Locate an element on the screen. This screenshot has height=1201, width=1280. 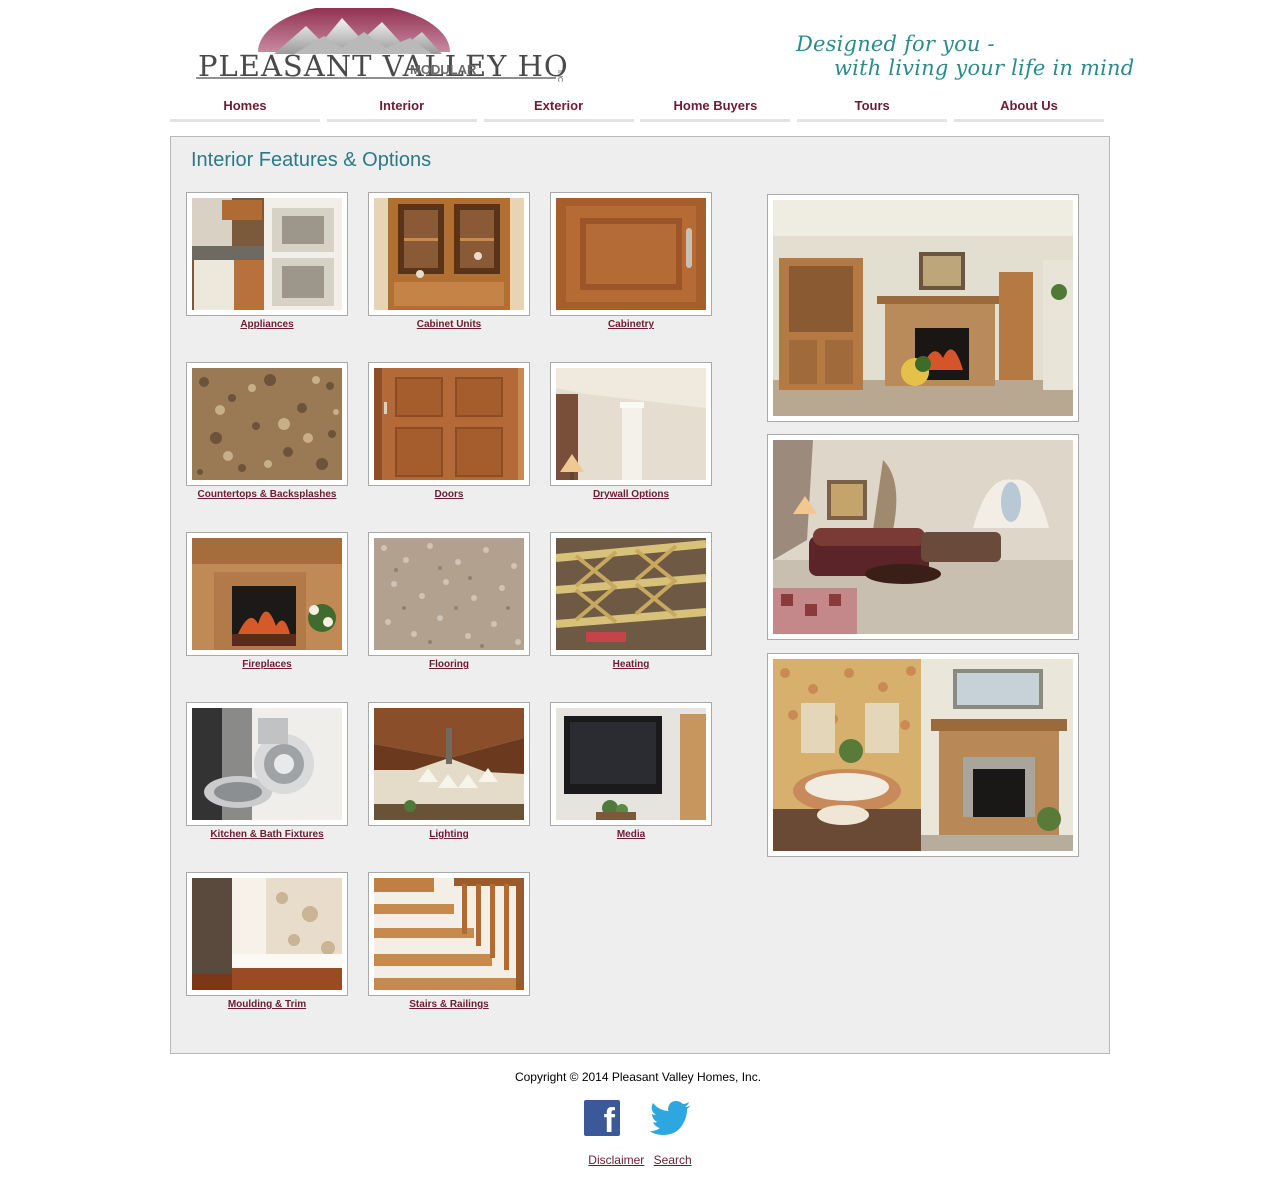
nav-item-exterior: Exterior is located at coordinates (558, 107).